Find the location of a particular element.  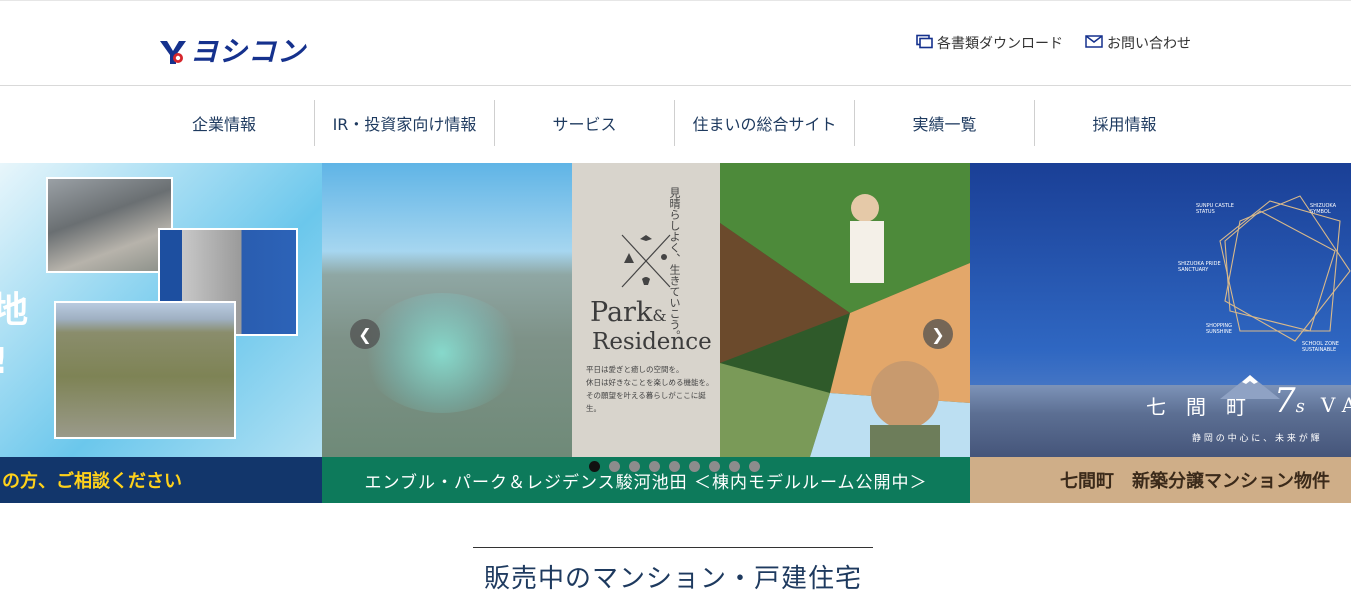

carousel-pagination is located at coordinates (674, 466).